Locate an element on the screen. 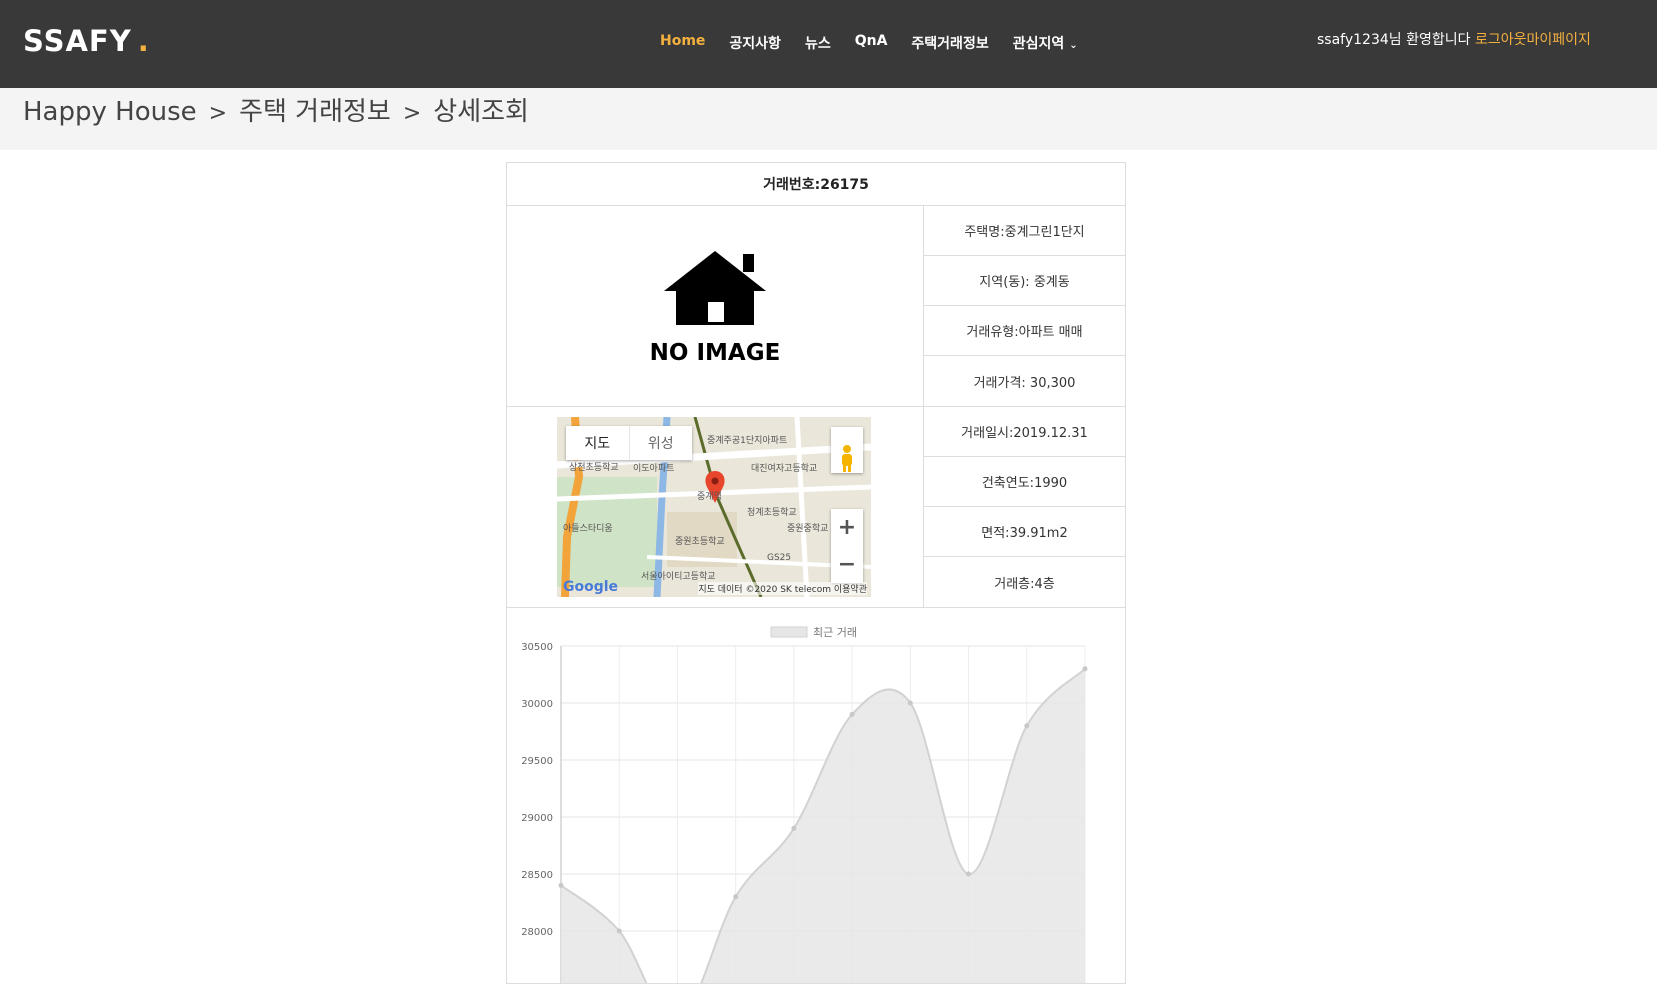 This screenshot has height=987, width=1657. map-label: 중원중학교 is located at coordinates (808, 529).